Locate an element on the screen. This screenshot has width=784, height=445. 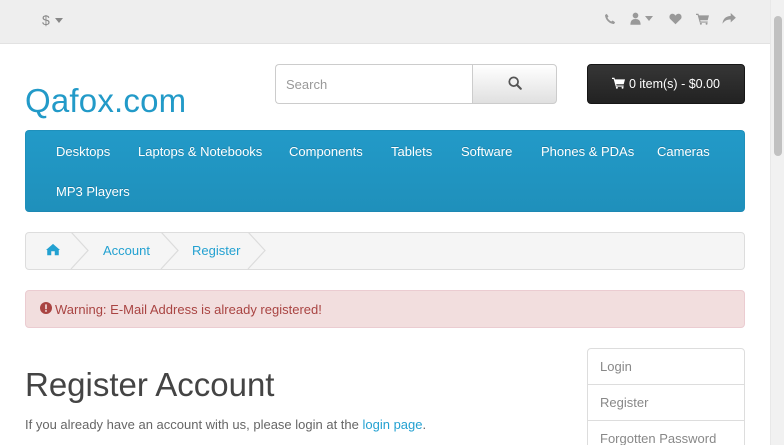
top-links is located at coordinates (670, 18).